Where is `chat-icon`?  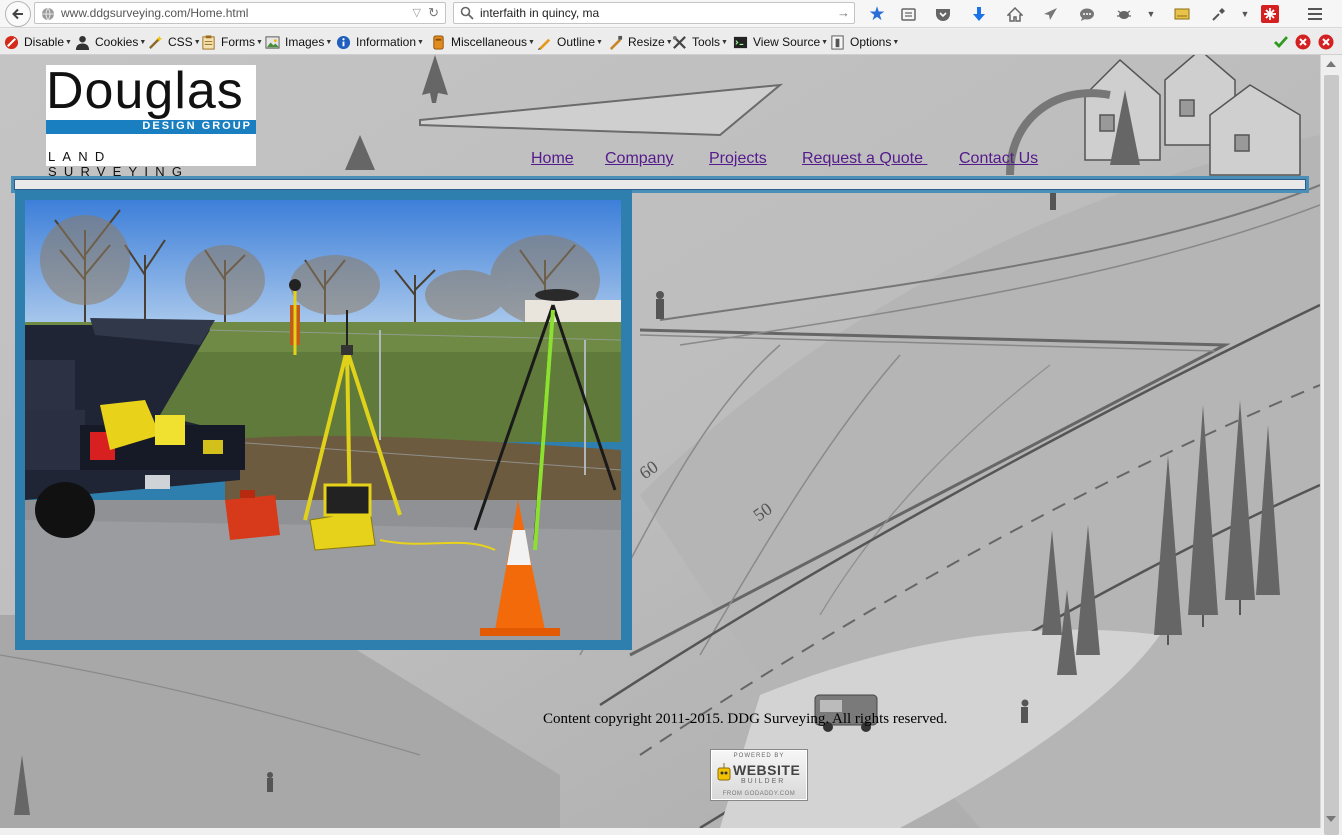 chat-icon is located at coordinates (1087, 14).